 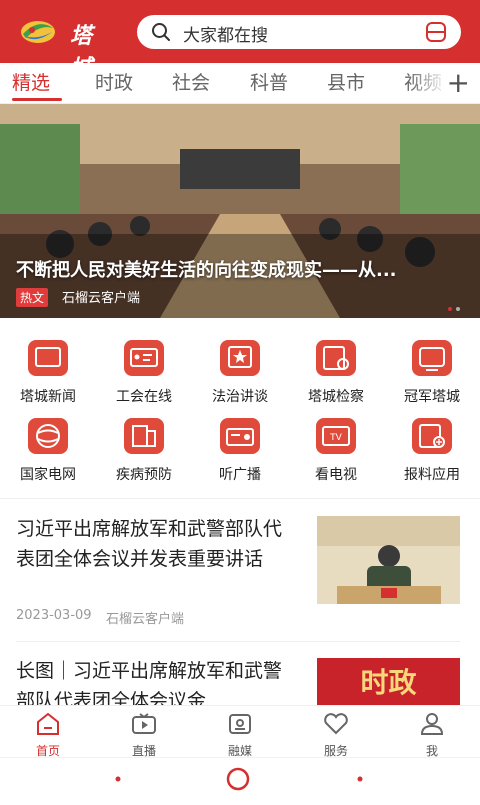 What do you see at coordinates (238, 641) in the screenshot?
I see `news-separator` at bounding box center [238, 641].